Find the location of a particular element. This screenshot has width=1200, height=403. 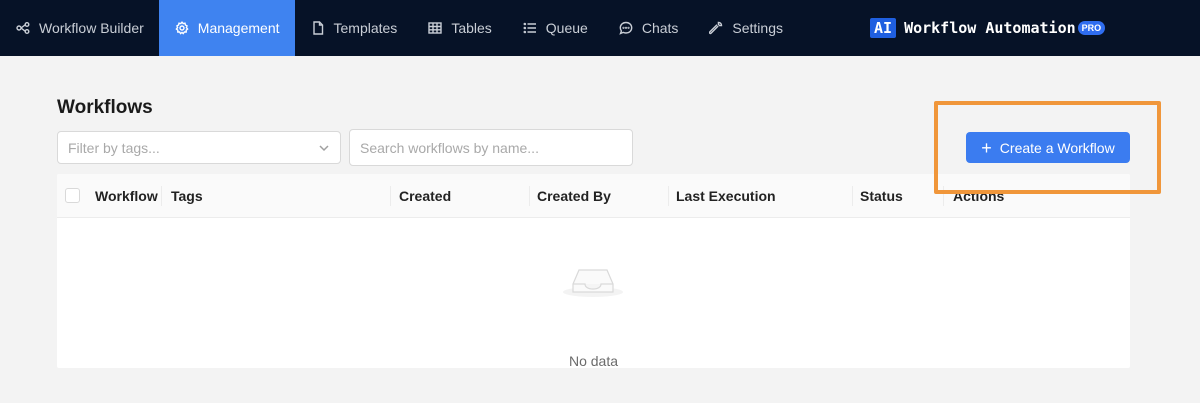

nav-item-management: Management is located at coordinates (226, 28).